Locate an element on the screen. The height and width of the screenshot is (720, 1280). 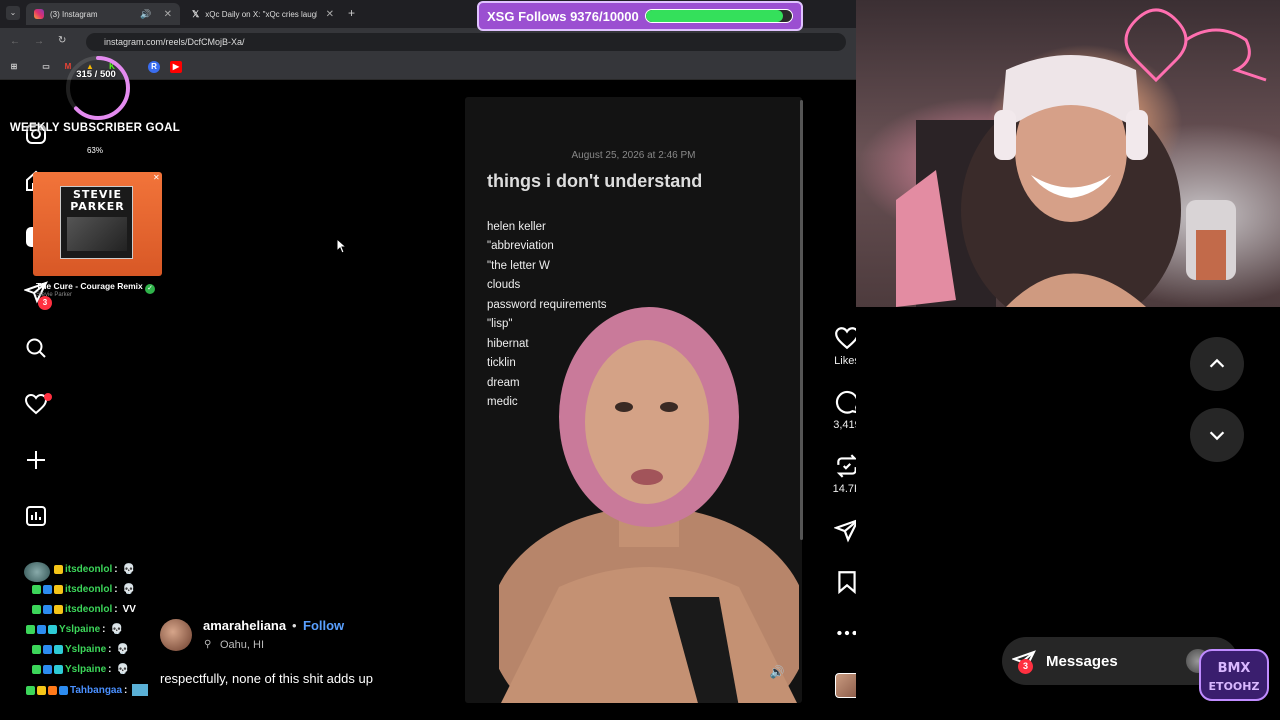
tab-xqc-daily: 𝕏 xQc Daily on X: "xQc cries laugh ✕ is located at coordinates (263, 14).